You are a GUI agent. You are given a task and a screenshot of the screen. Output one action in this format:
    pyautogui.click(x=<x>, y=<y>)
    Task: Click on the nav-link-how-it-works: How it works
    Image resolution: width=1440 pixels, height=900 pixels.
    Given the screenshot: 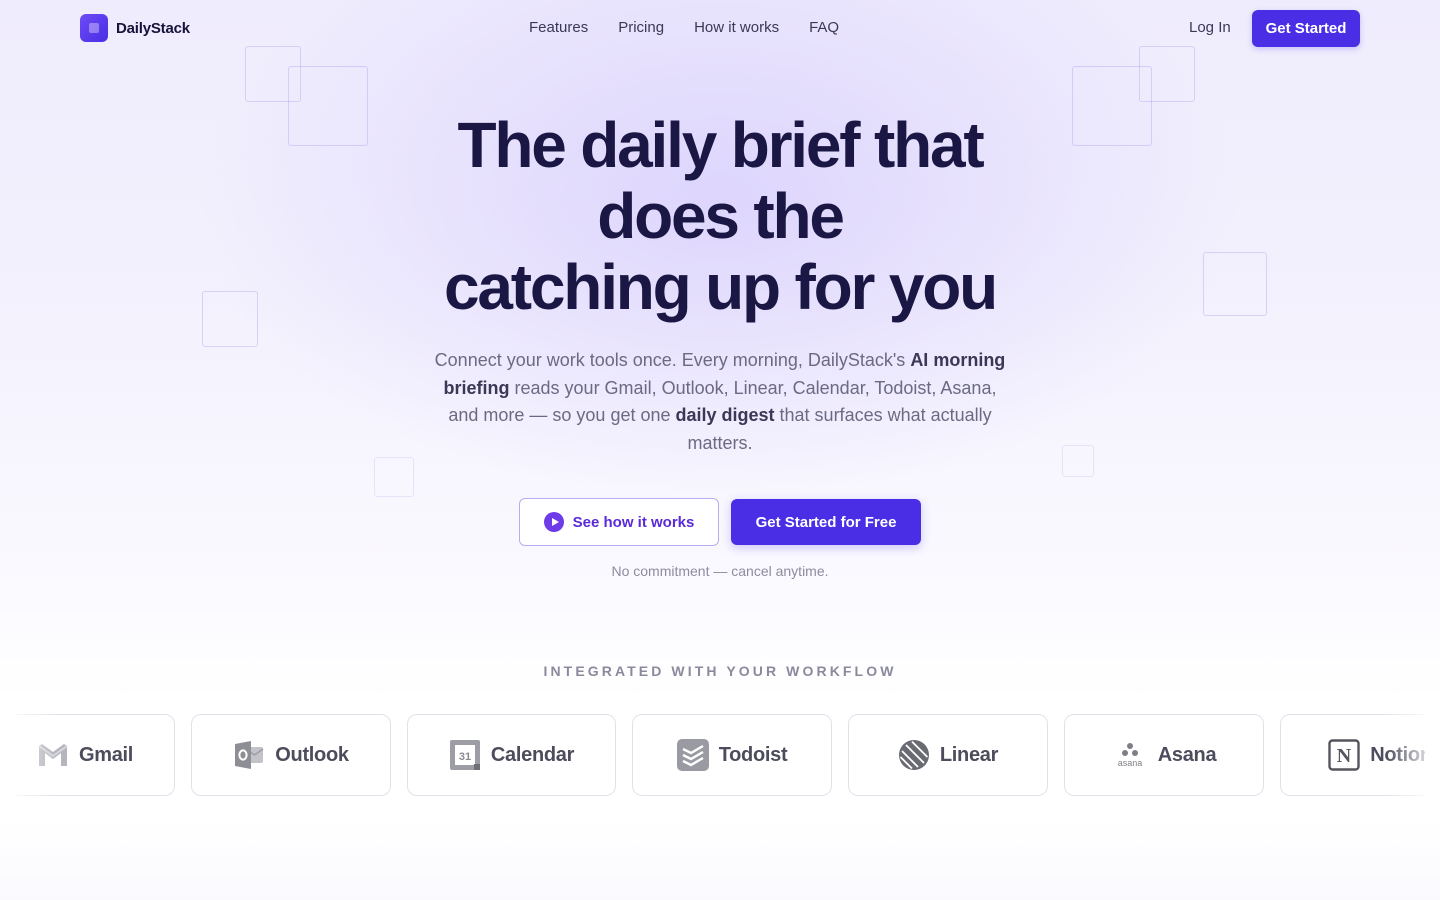 What is the action you would take?
    pyautogui.click(x=736, y=27)
    